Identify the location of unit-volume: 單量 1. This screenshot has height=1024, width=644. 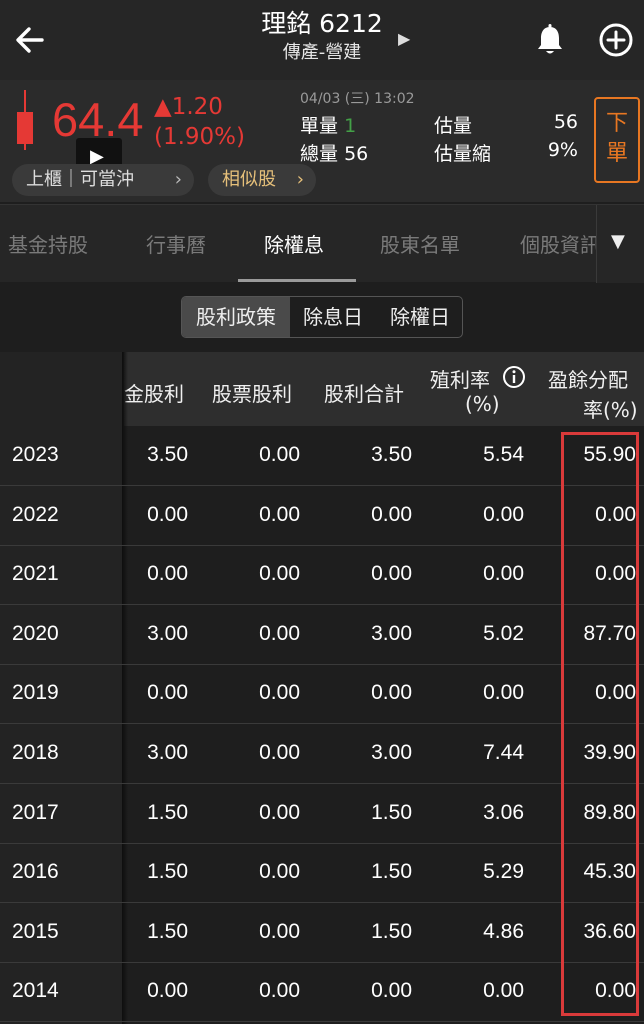
(328, 124).